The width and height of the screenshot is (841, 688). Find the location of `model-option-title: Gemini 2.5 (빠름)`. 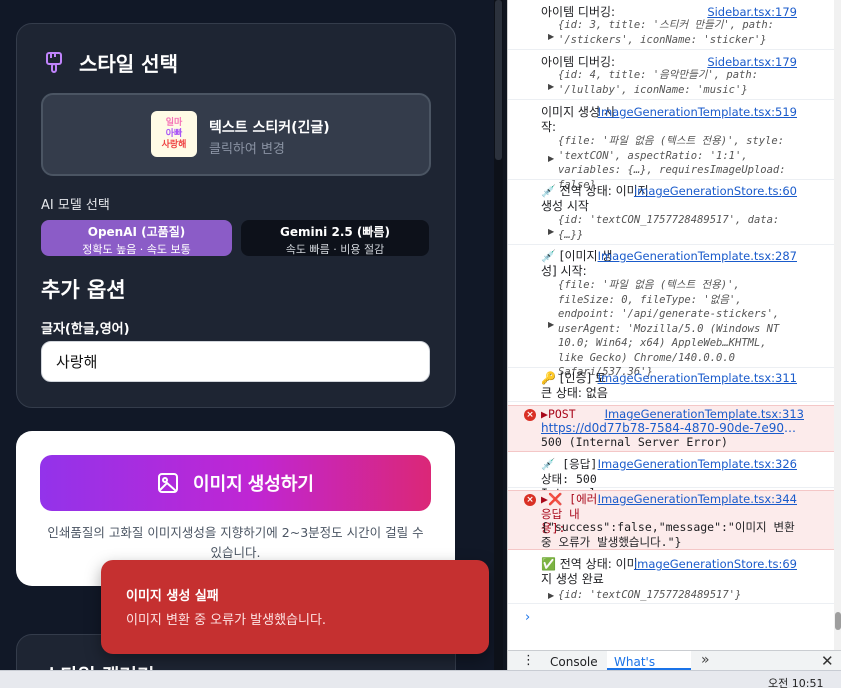

model-option-title: Gemini 2.5 (빠름) is located at coordinates (335, 232).